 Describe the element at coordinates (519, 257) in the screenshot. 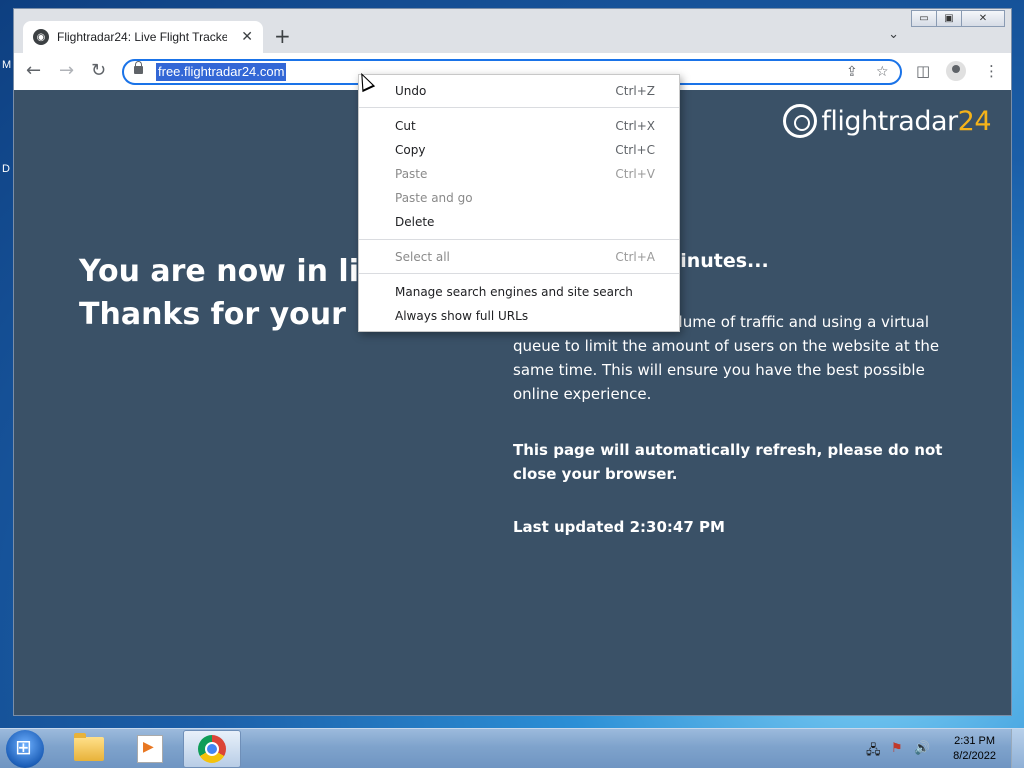

I see `menu-item-select-all: Select all Ctrl+A` at that location.